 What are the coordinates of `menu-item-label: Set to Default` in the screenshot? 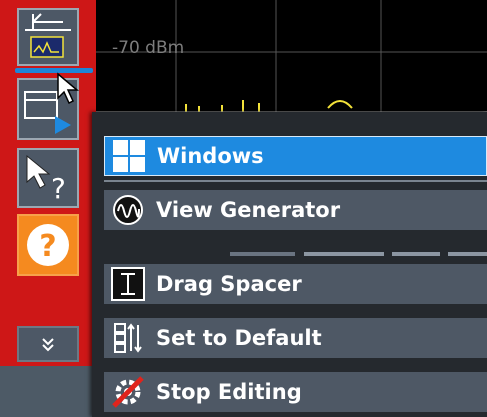 It's located at (239, 338).